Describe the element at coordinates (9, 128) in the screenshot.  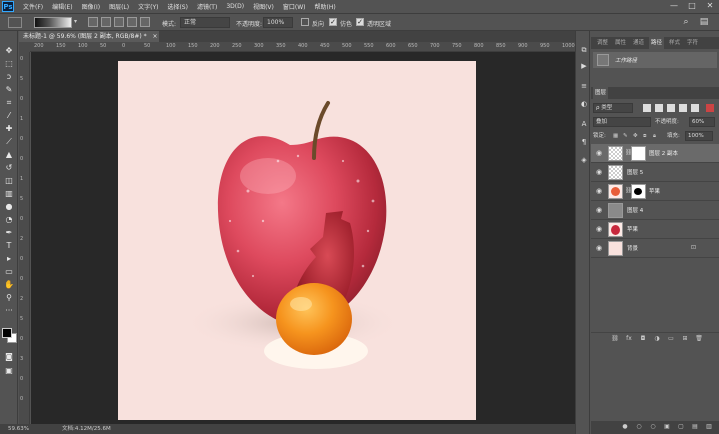
I see `healing-tool-icon: ✚` at that location.